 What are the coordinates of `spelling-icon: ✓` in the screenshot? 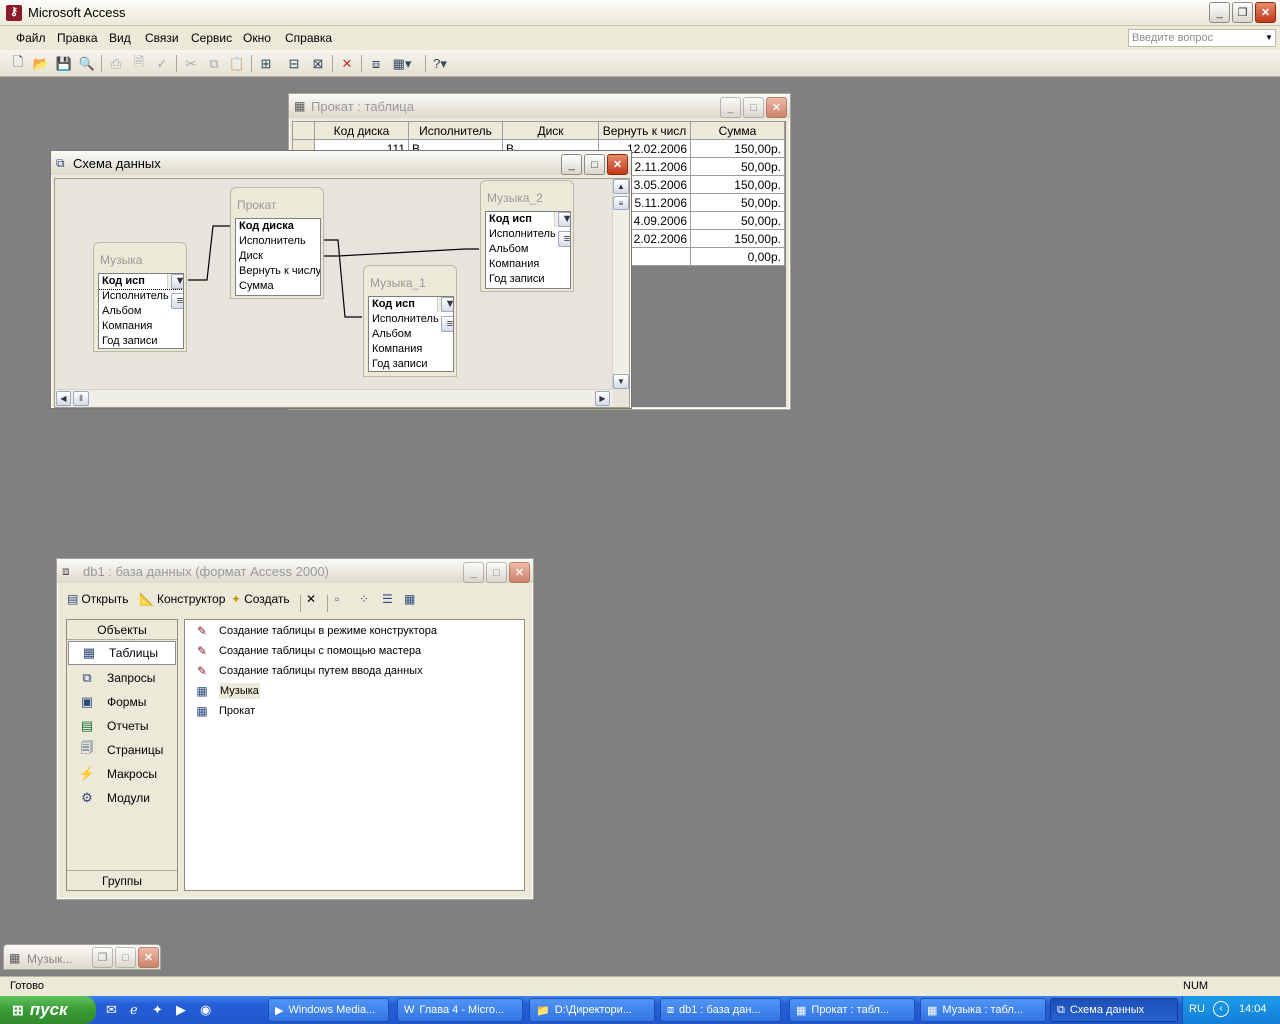 It's located at (162, 63).